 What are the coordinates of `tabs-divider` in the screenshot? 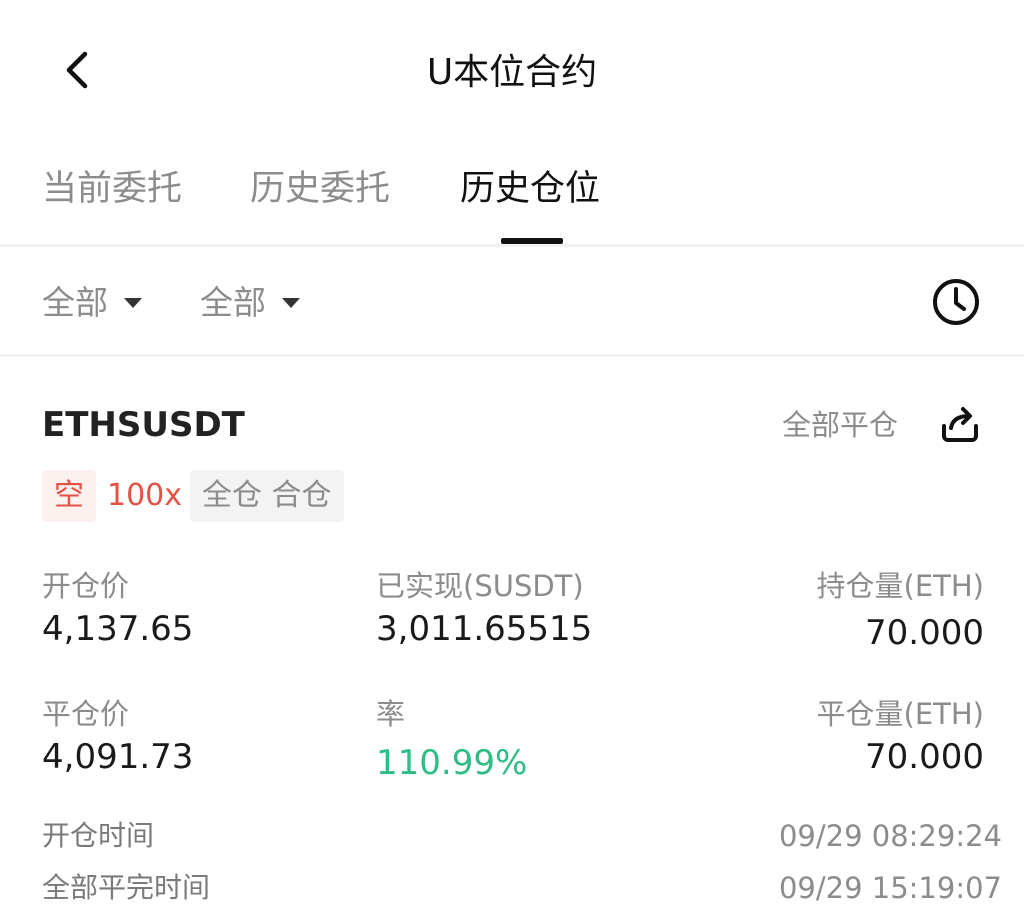 It's located at (512, 245).